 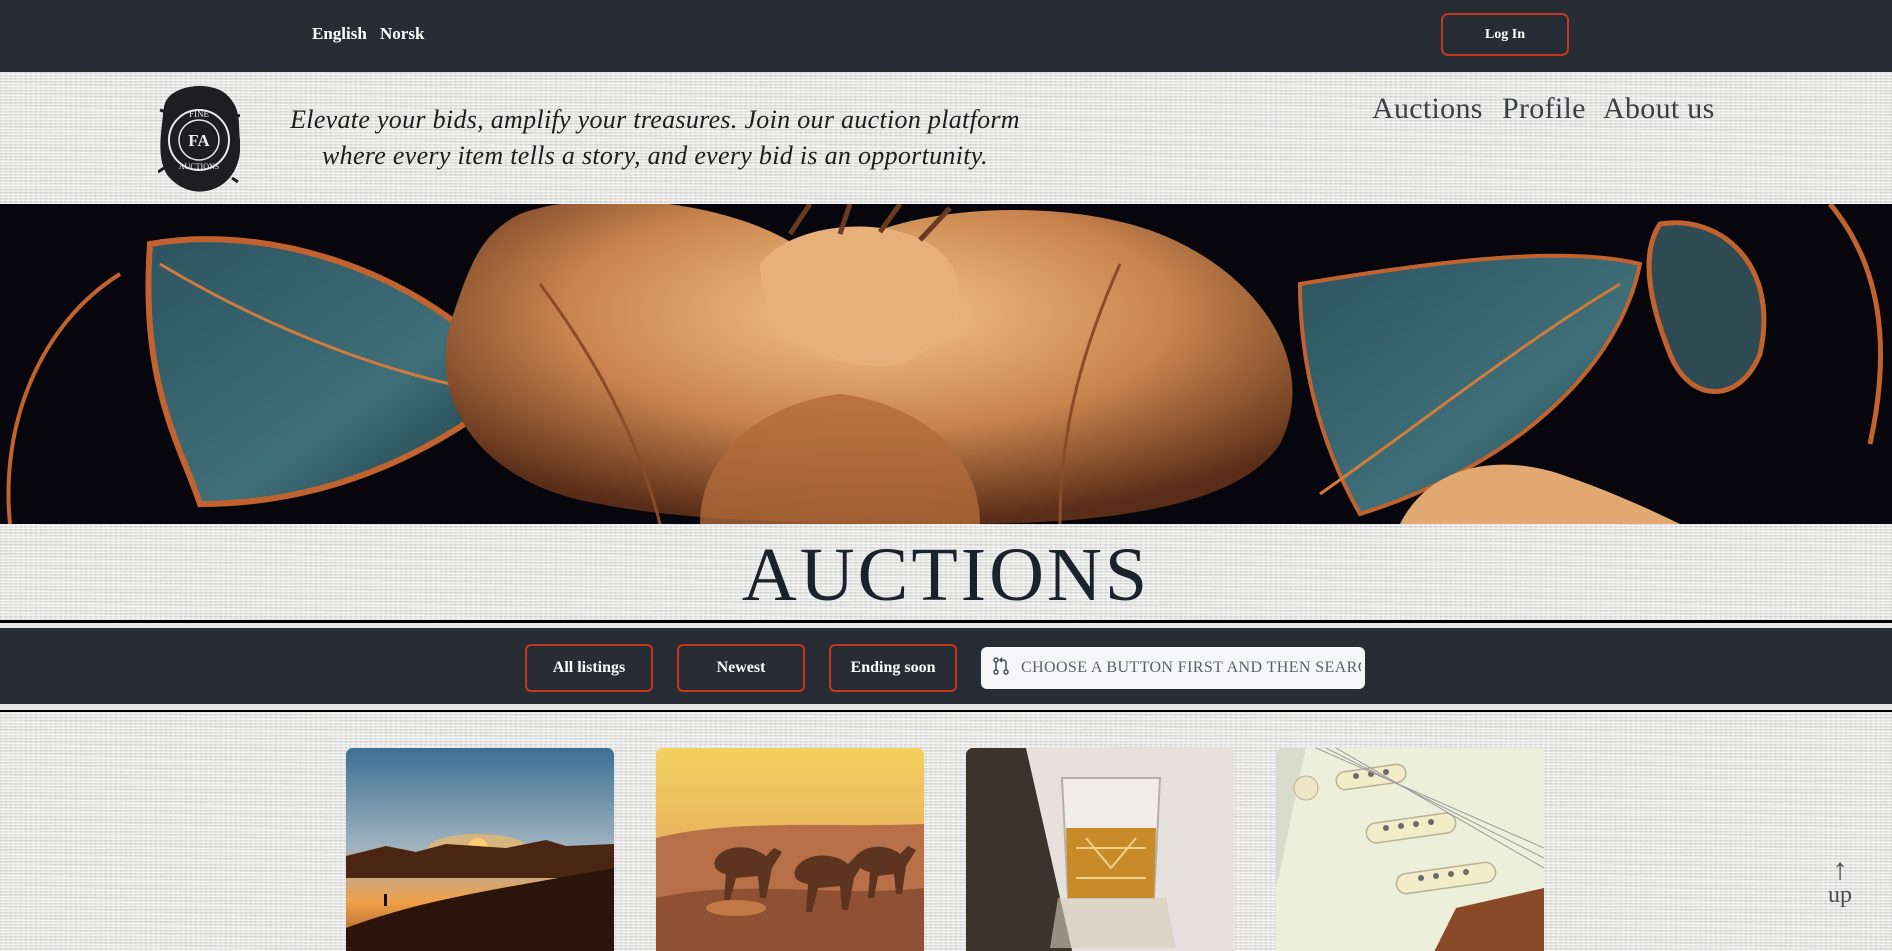 I want to click on ending-soon-button: Ending soon, so click(x=893, y=668).